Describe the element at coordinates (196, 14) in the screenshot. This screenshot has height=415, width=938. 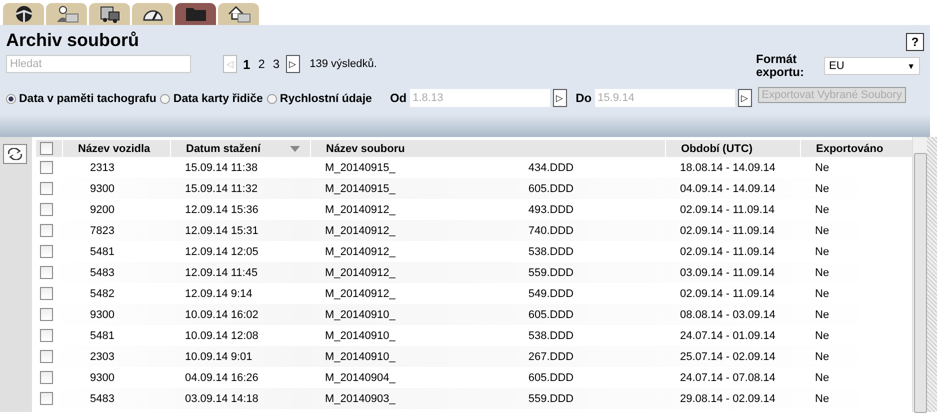
I see `folder-icon` at that location.